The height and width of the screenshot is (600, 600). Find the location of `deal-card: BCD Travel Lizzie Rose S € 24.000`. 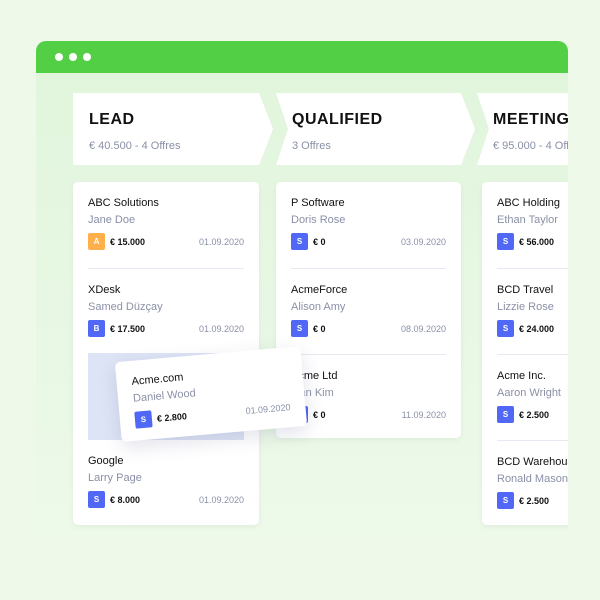

deal-card: BCD Travel Lizzie Rose S € 24.000 is located at coordinates (532, 311).